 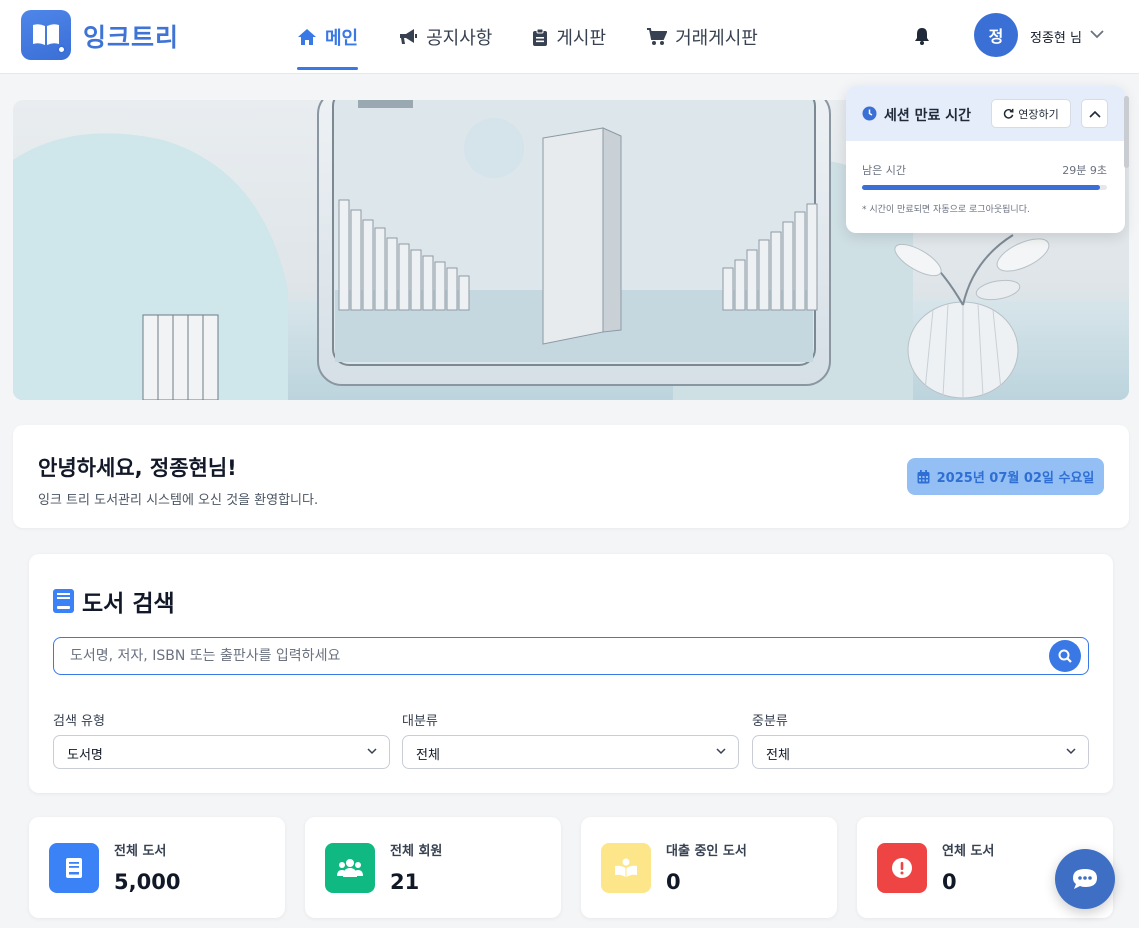 I want to click on extend-session-button: 연장하기, so click(x=1031, y=113).